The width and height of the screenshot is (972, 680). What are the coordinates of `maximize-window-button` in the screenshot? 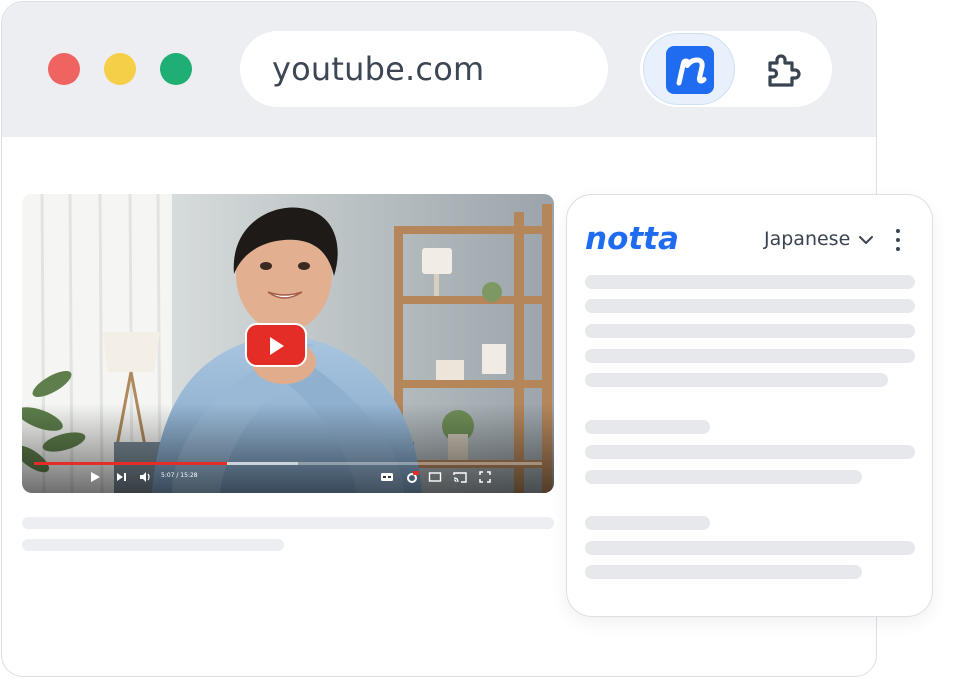 It's located at (176, 69).